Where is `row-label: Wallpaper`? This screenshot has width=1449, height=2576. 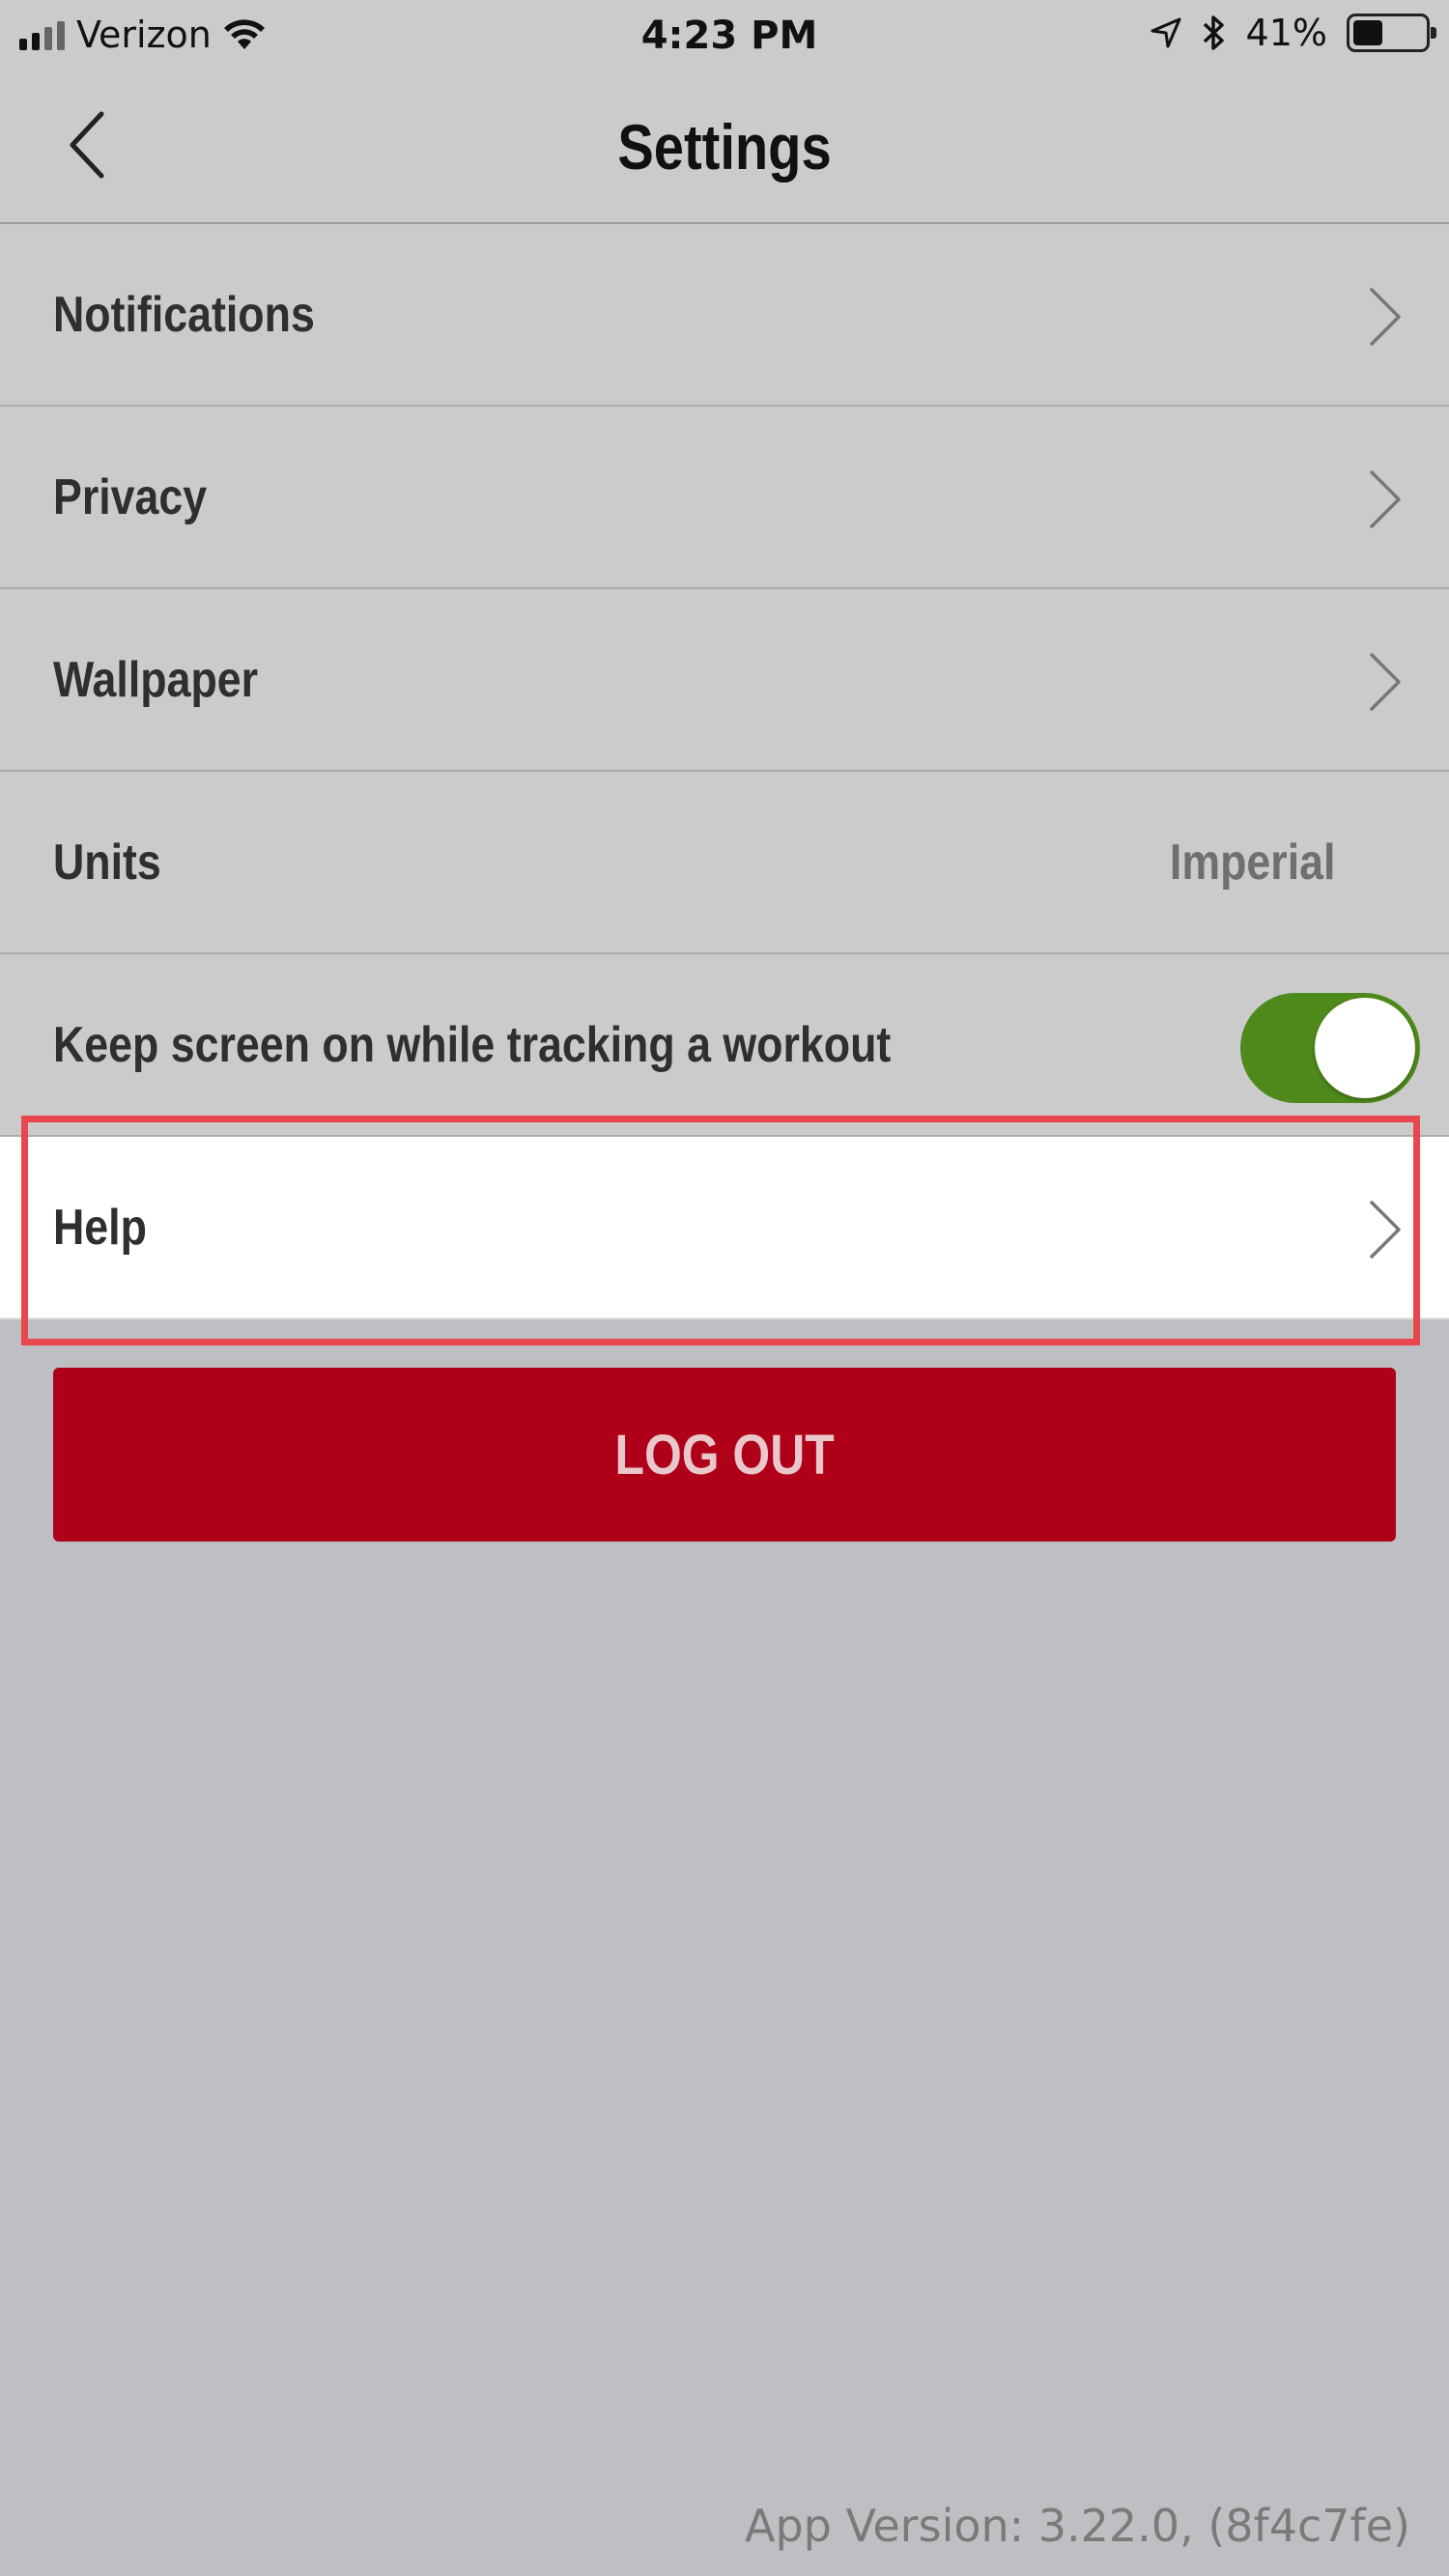 row-label: Wallpaper is located at coordinates (156, 679).